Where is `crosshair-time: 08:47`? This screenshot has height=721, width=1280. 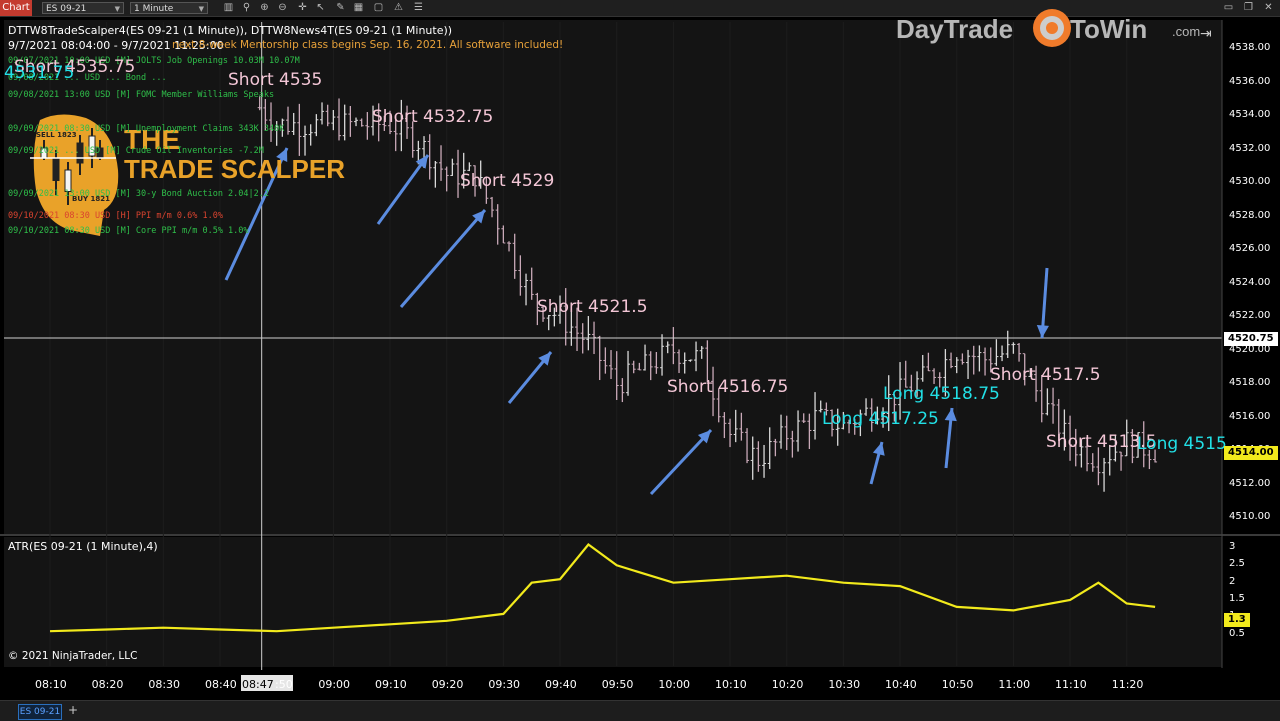 crosshair-time: 08:47 is located at coordinates (258, 684).